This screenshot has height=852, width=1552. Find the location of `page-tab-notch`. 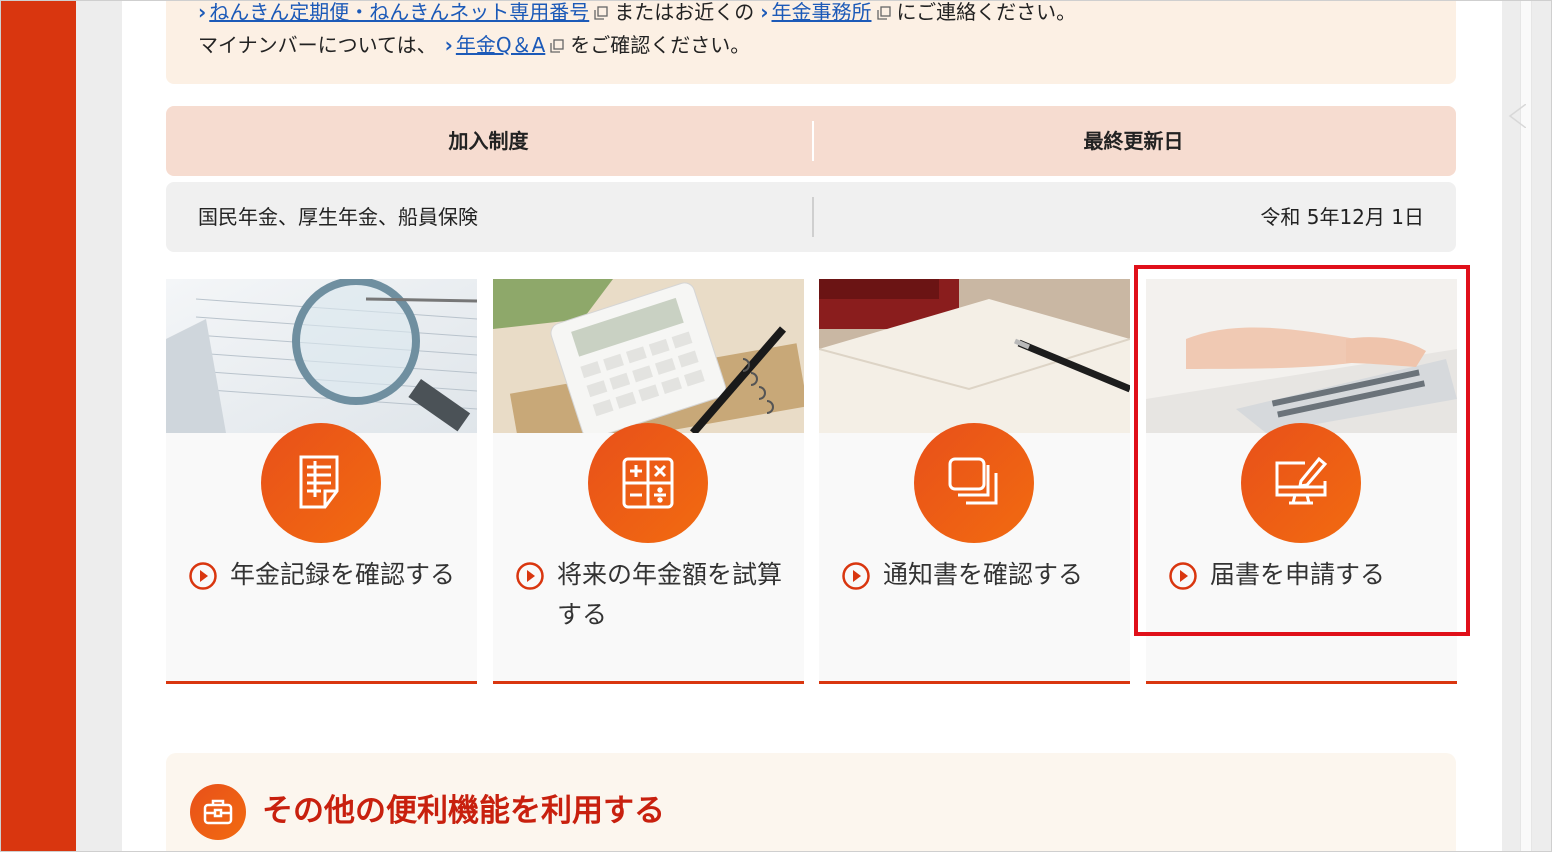

page-tab-notch is located at coordinates (1517, 116).